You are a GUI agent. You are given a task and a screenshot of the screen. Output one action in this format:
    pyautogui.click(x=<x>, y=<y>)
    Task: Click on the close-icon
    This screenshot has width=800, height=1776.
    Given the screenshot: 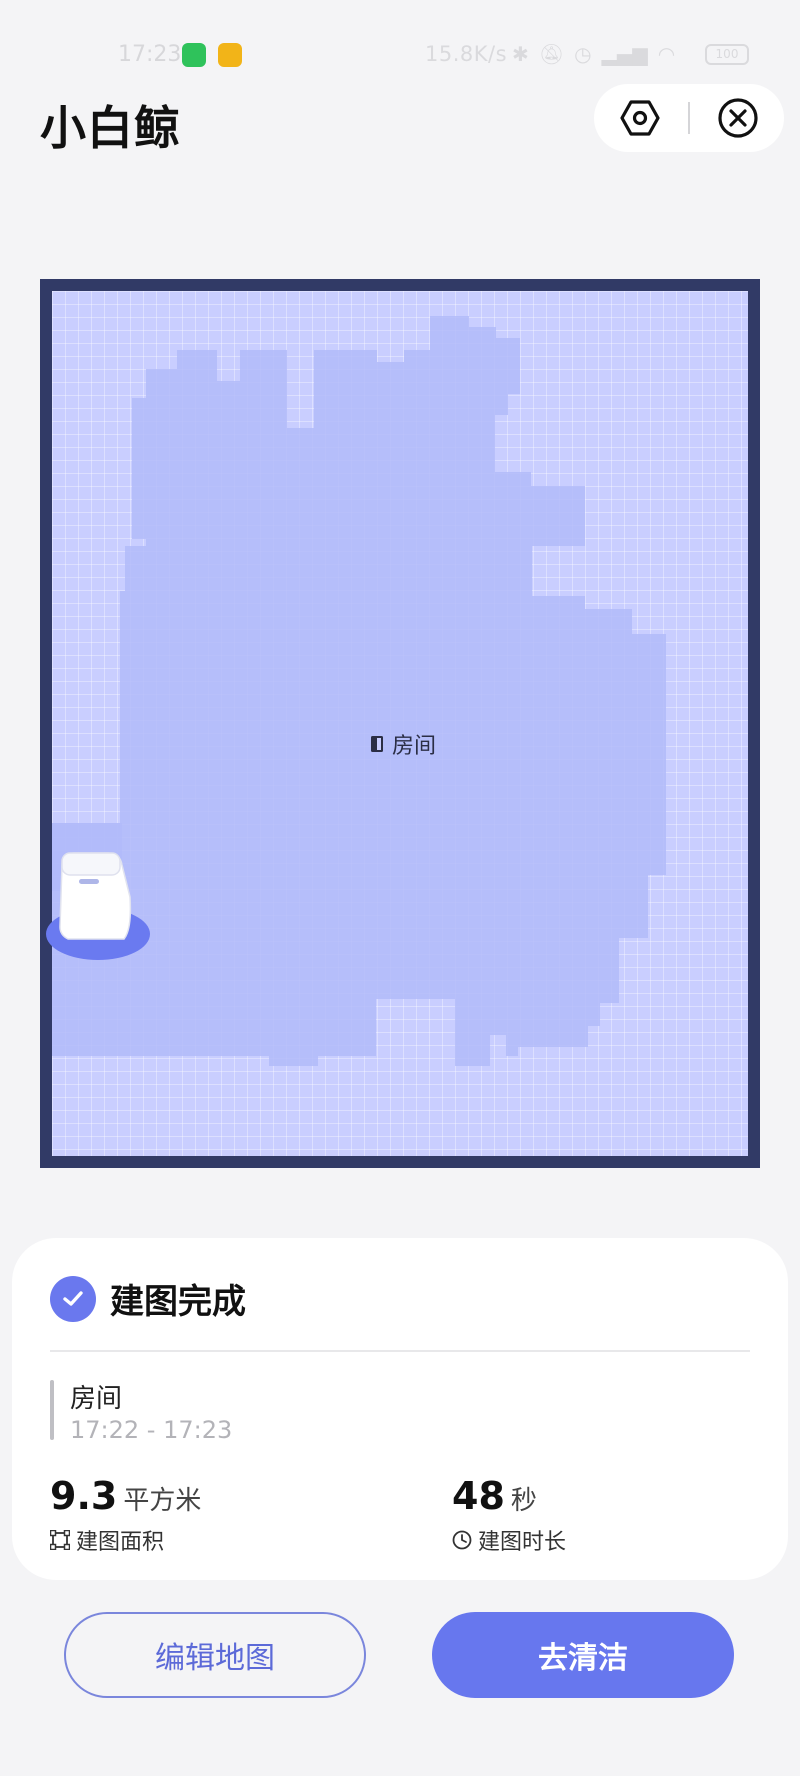 What is the action you would take?
    pyautogui.click(x=738, y=118)
    